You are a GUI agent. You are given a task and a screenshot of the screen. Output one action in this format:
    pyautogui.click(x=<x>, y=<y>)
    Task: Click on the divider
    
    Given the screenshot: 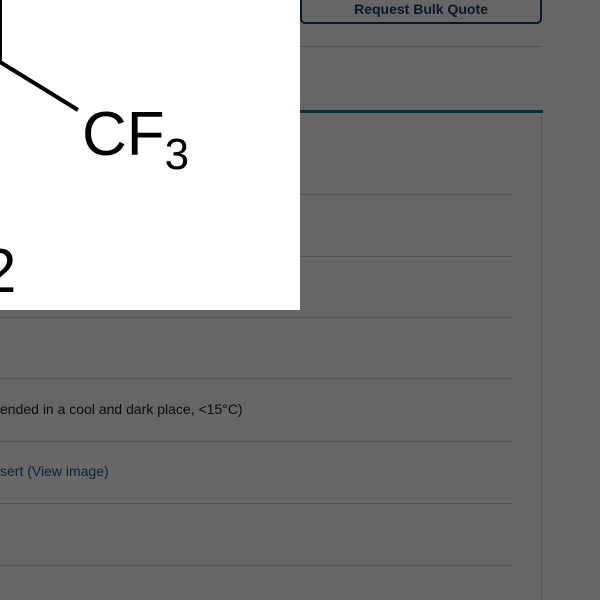 What is the action you would take?
    pyautogui.click(x=421, y=46)
    